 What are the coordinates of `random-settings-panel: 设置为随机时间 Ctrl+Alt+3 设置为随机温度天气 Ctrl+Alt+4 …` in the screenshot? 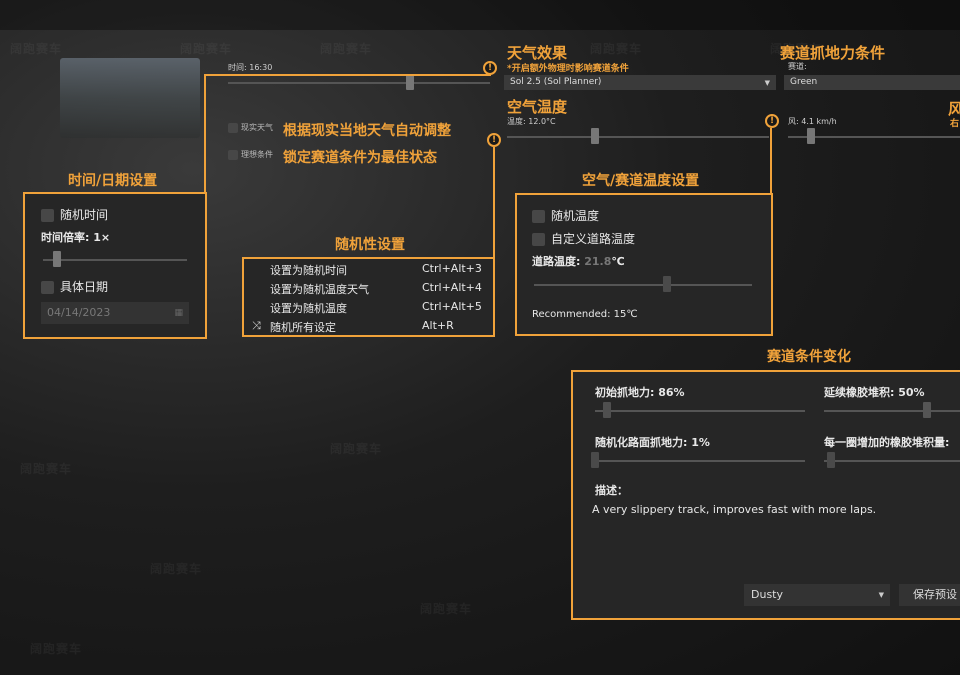 It's located at (368, 297).